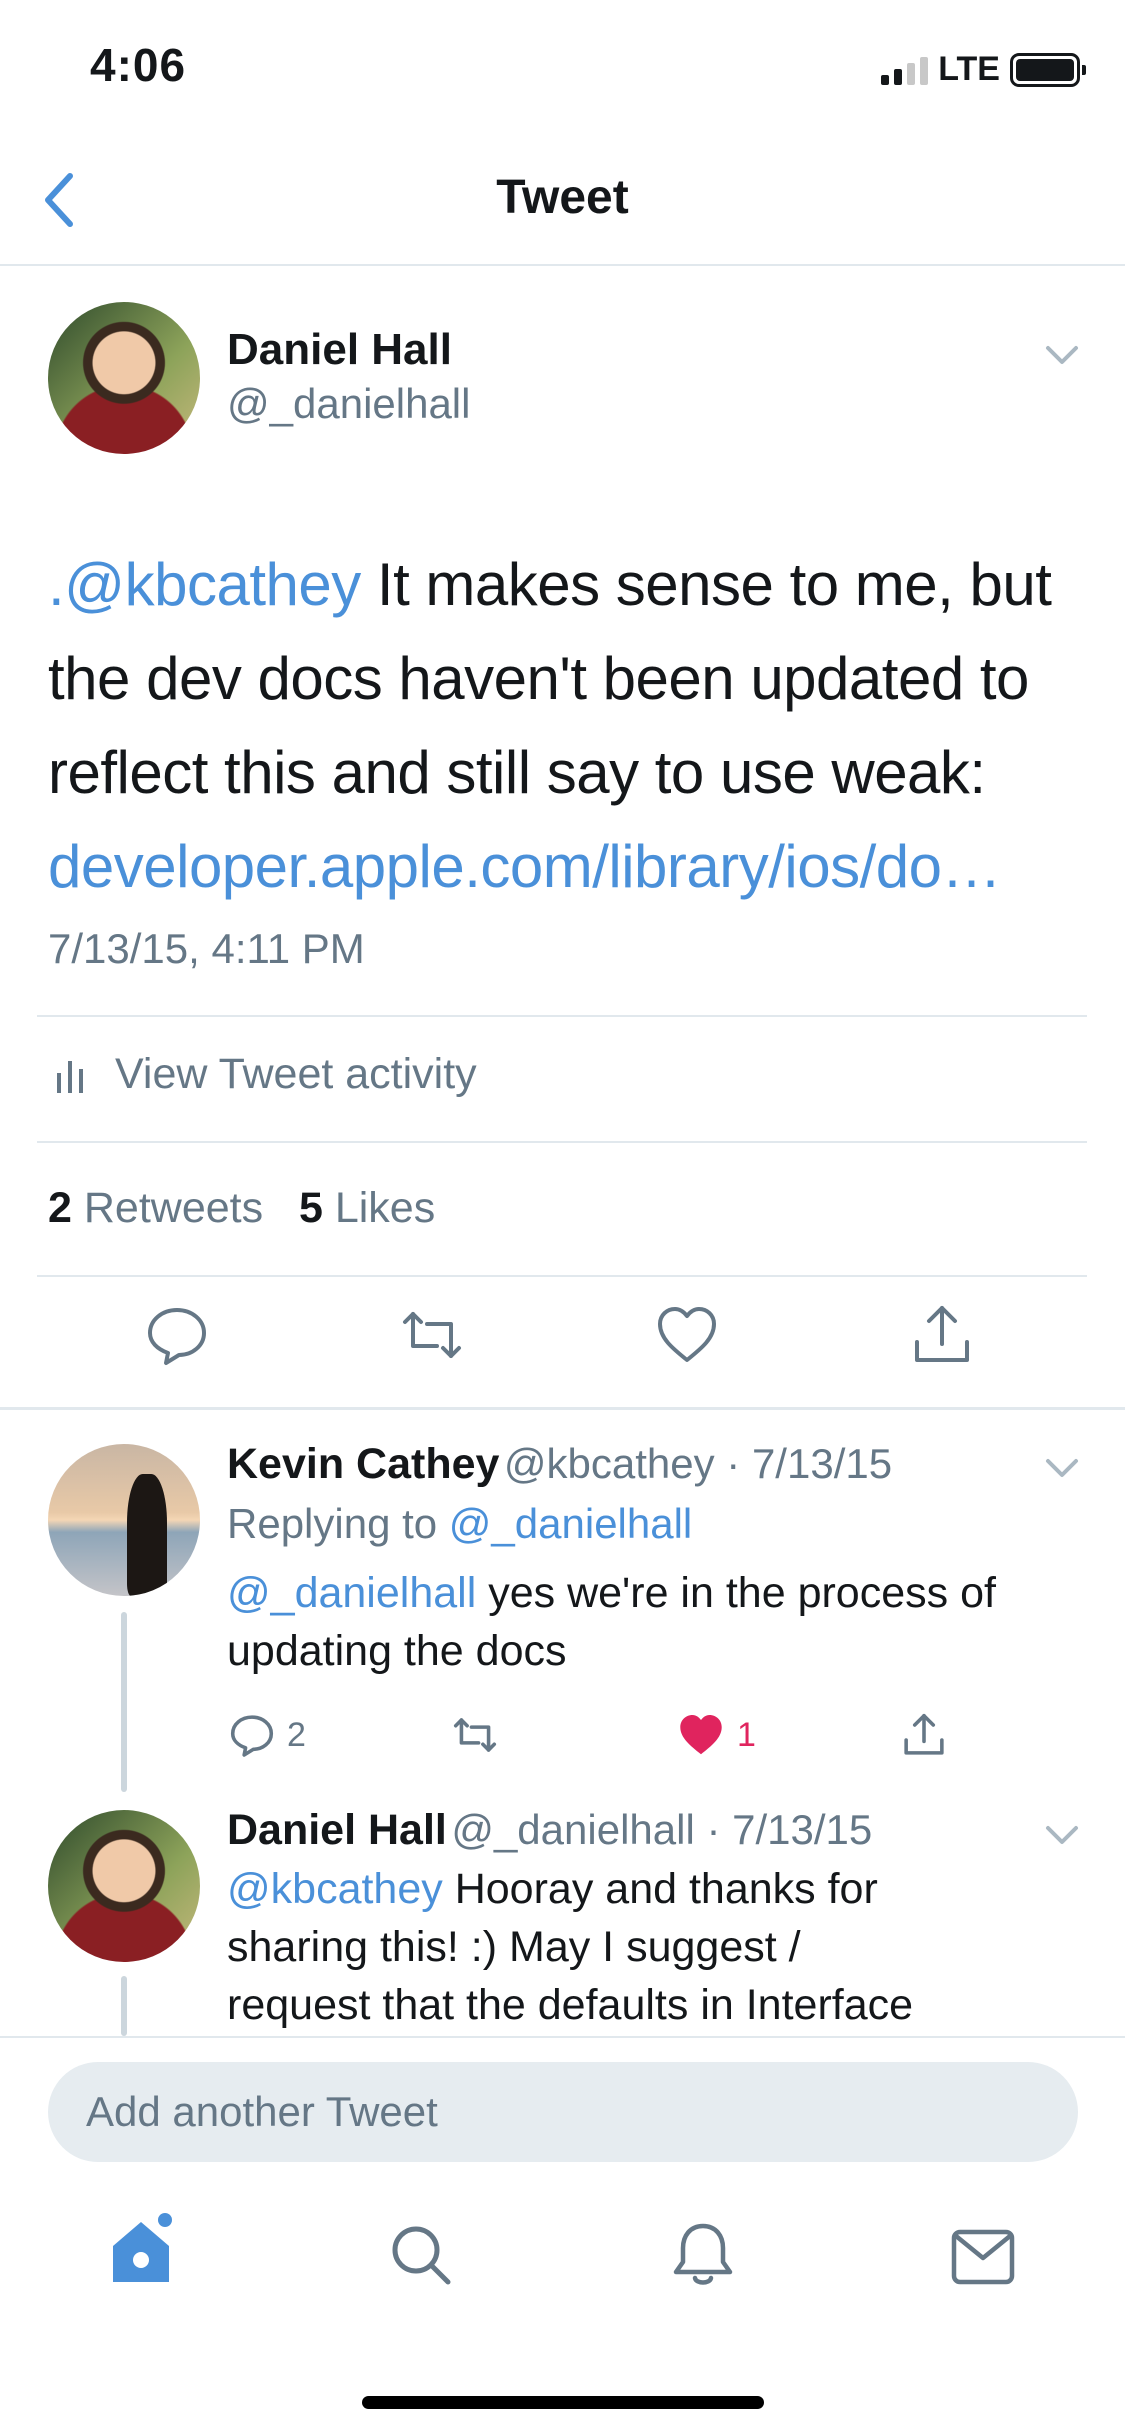 The height and width of the screenshot is (2436, 1125). What do you see at coordinates (332, 1523) in the screenshot?
I see `replying-label: Replying to` at bounding box center [332, 1523].